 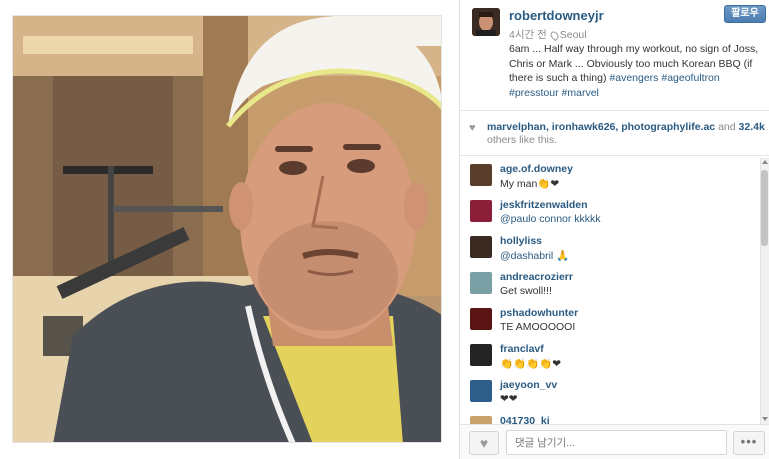 I want to click on comment-username: franclavf, so click(x=522, y=349).